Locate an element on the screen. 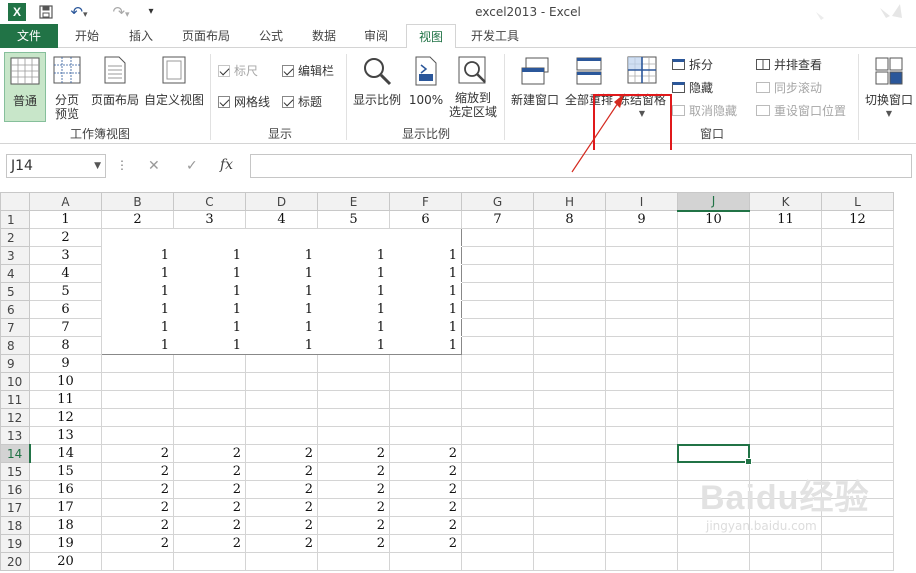 This screenshot has width=916, height=573. cell-a13: 13 is located at coordinates (65, 435).